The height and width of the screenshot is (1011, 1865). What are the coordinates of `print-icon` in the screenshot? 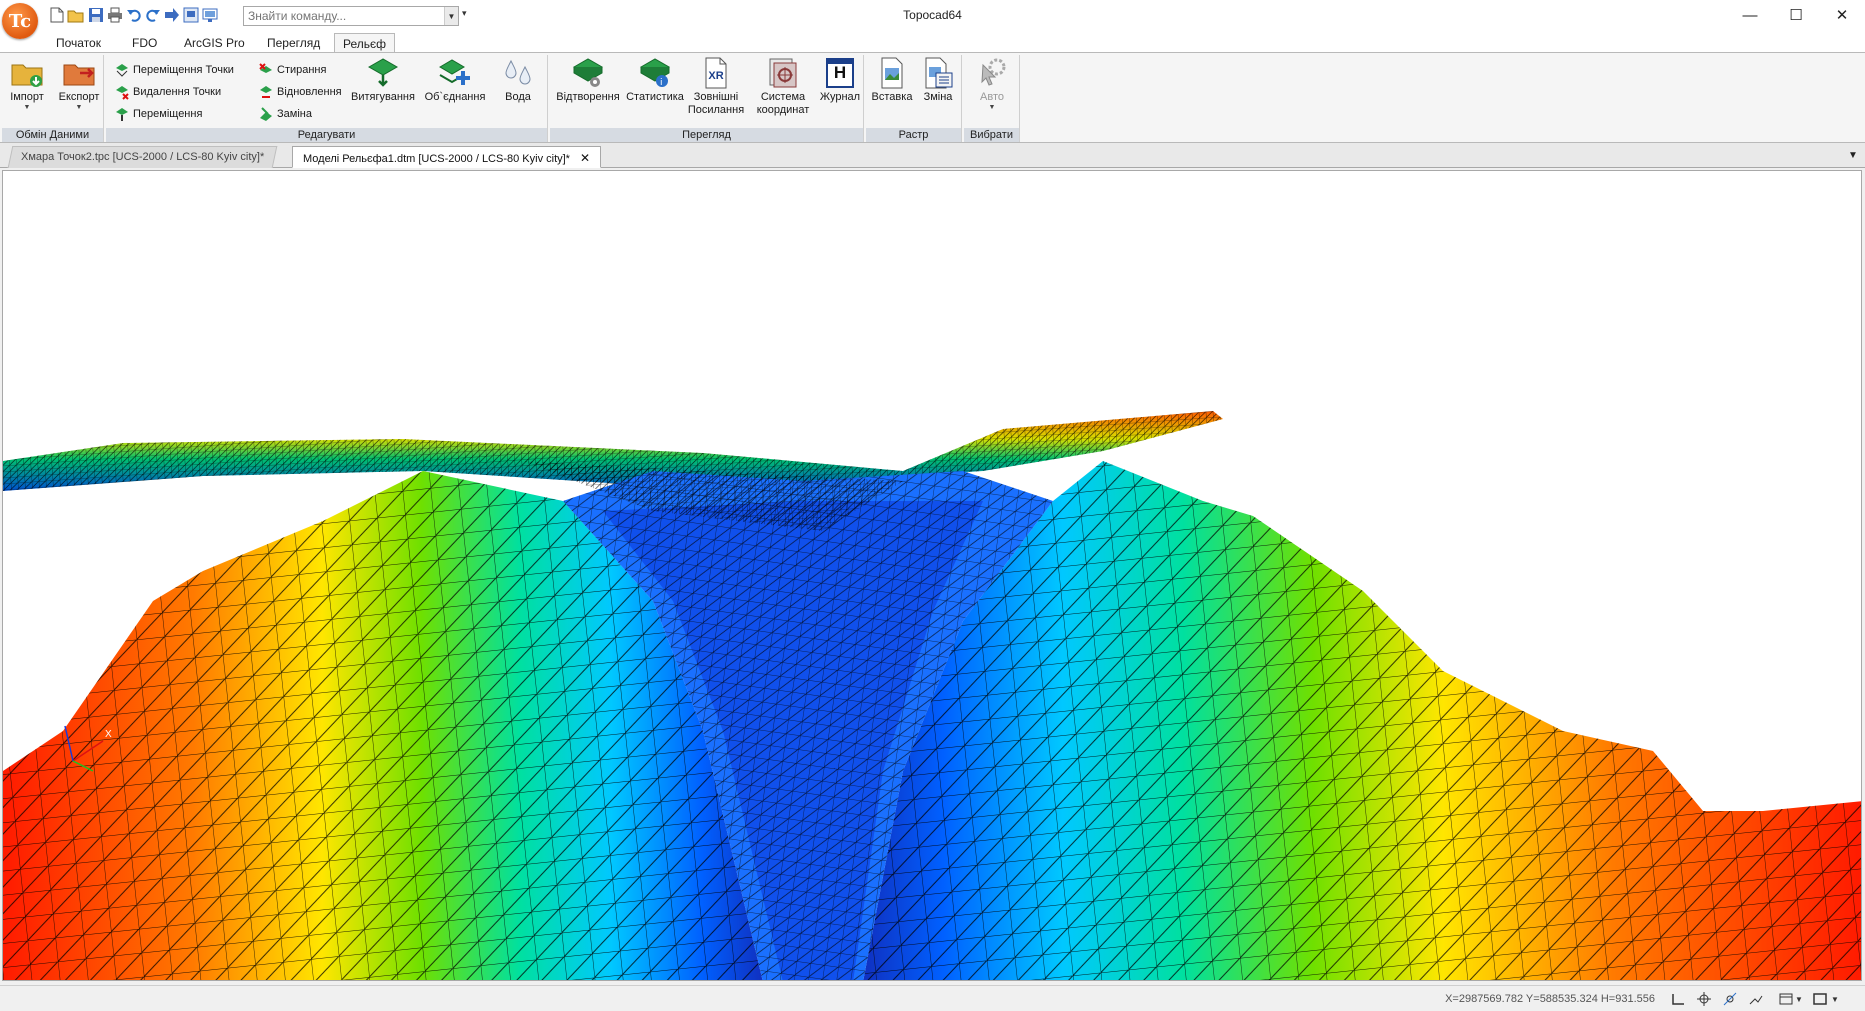 It's located at (115, 15).